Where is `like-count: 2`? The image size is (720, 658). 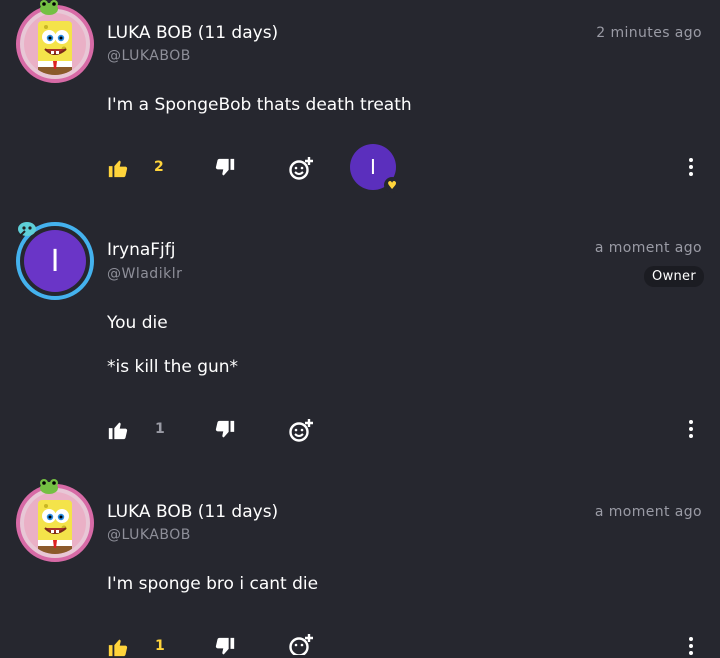 like-count: 2 is located at coordinates (159, 167).